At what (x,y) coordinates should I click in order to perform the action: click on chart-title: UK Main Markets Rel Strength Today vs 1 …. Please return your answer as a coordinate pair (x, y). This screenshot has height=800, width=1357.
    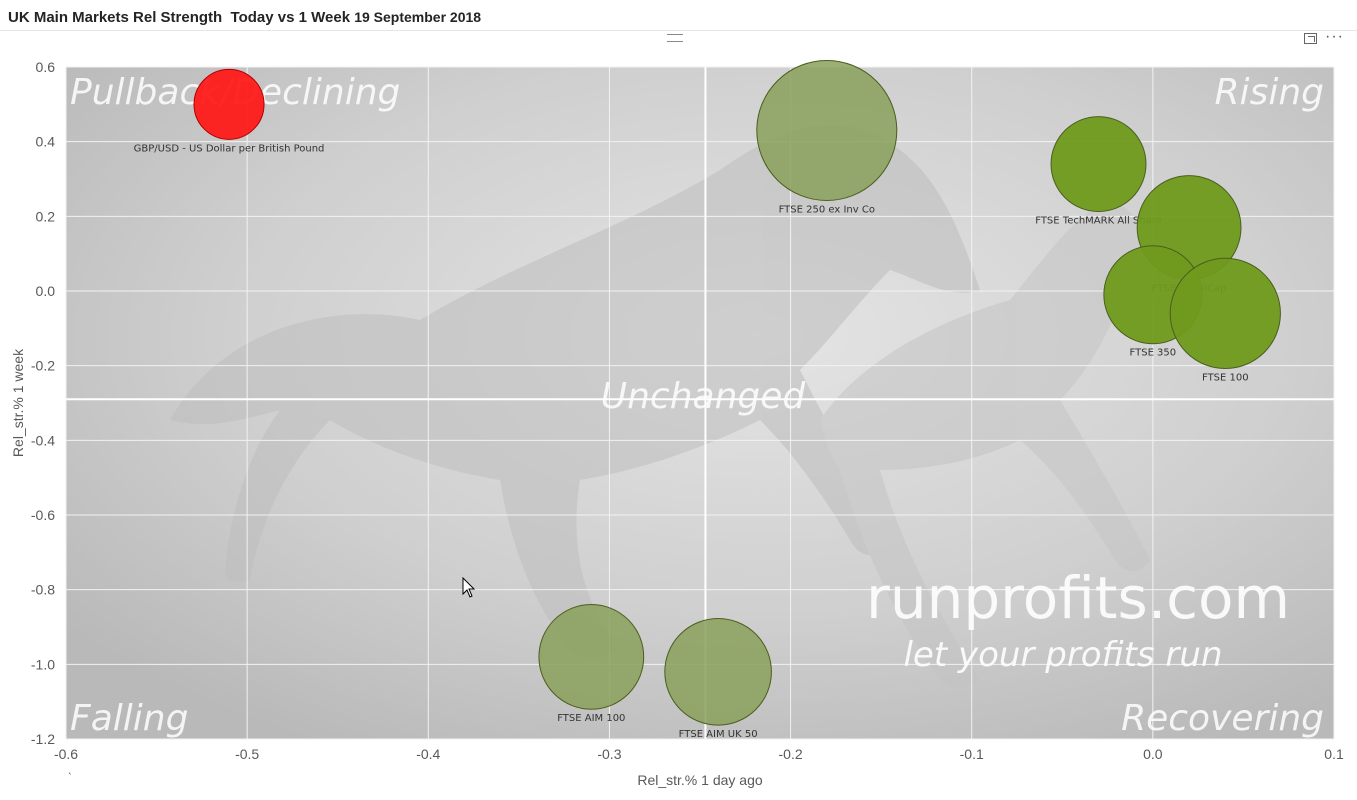
    Looking at the image, I should click on (244, 17).